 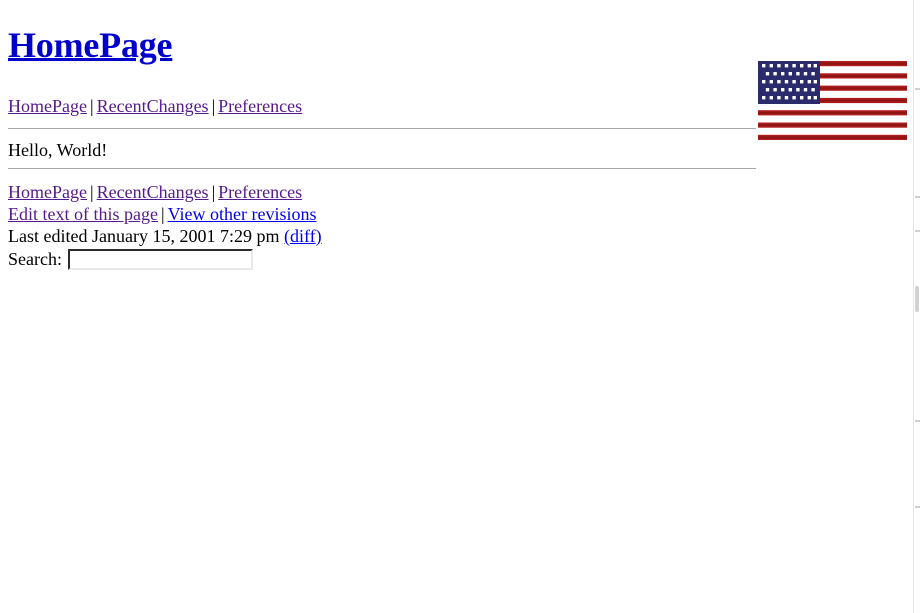 I want to click on page-body-text: Hello, World!, so click(x=58, y=150).